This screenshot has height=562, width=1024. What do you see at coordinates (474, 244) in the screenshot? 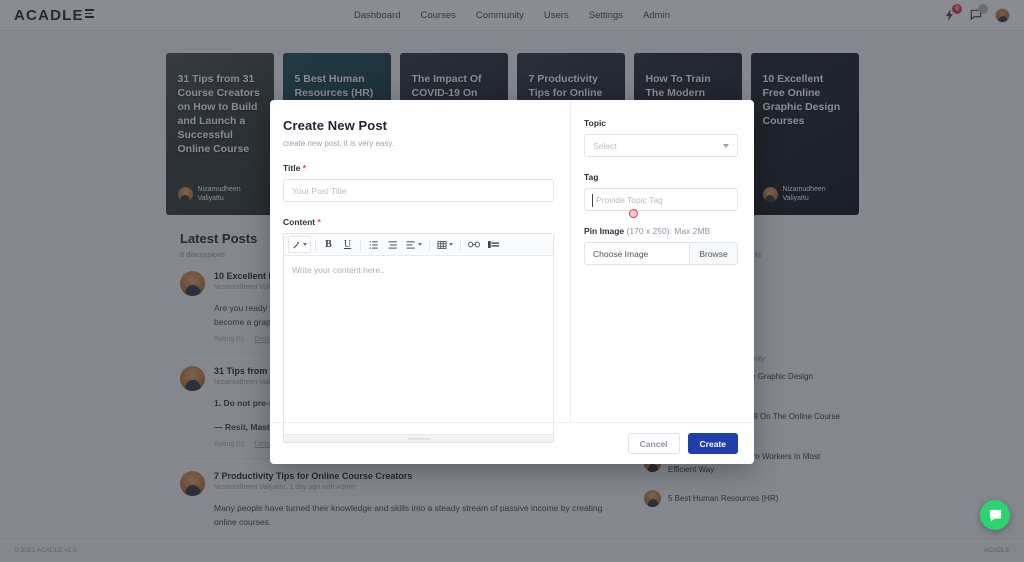
I see `link-icon` at bounding box center [474, 244].